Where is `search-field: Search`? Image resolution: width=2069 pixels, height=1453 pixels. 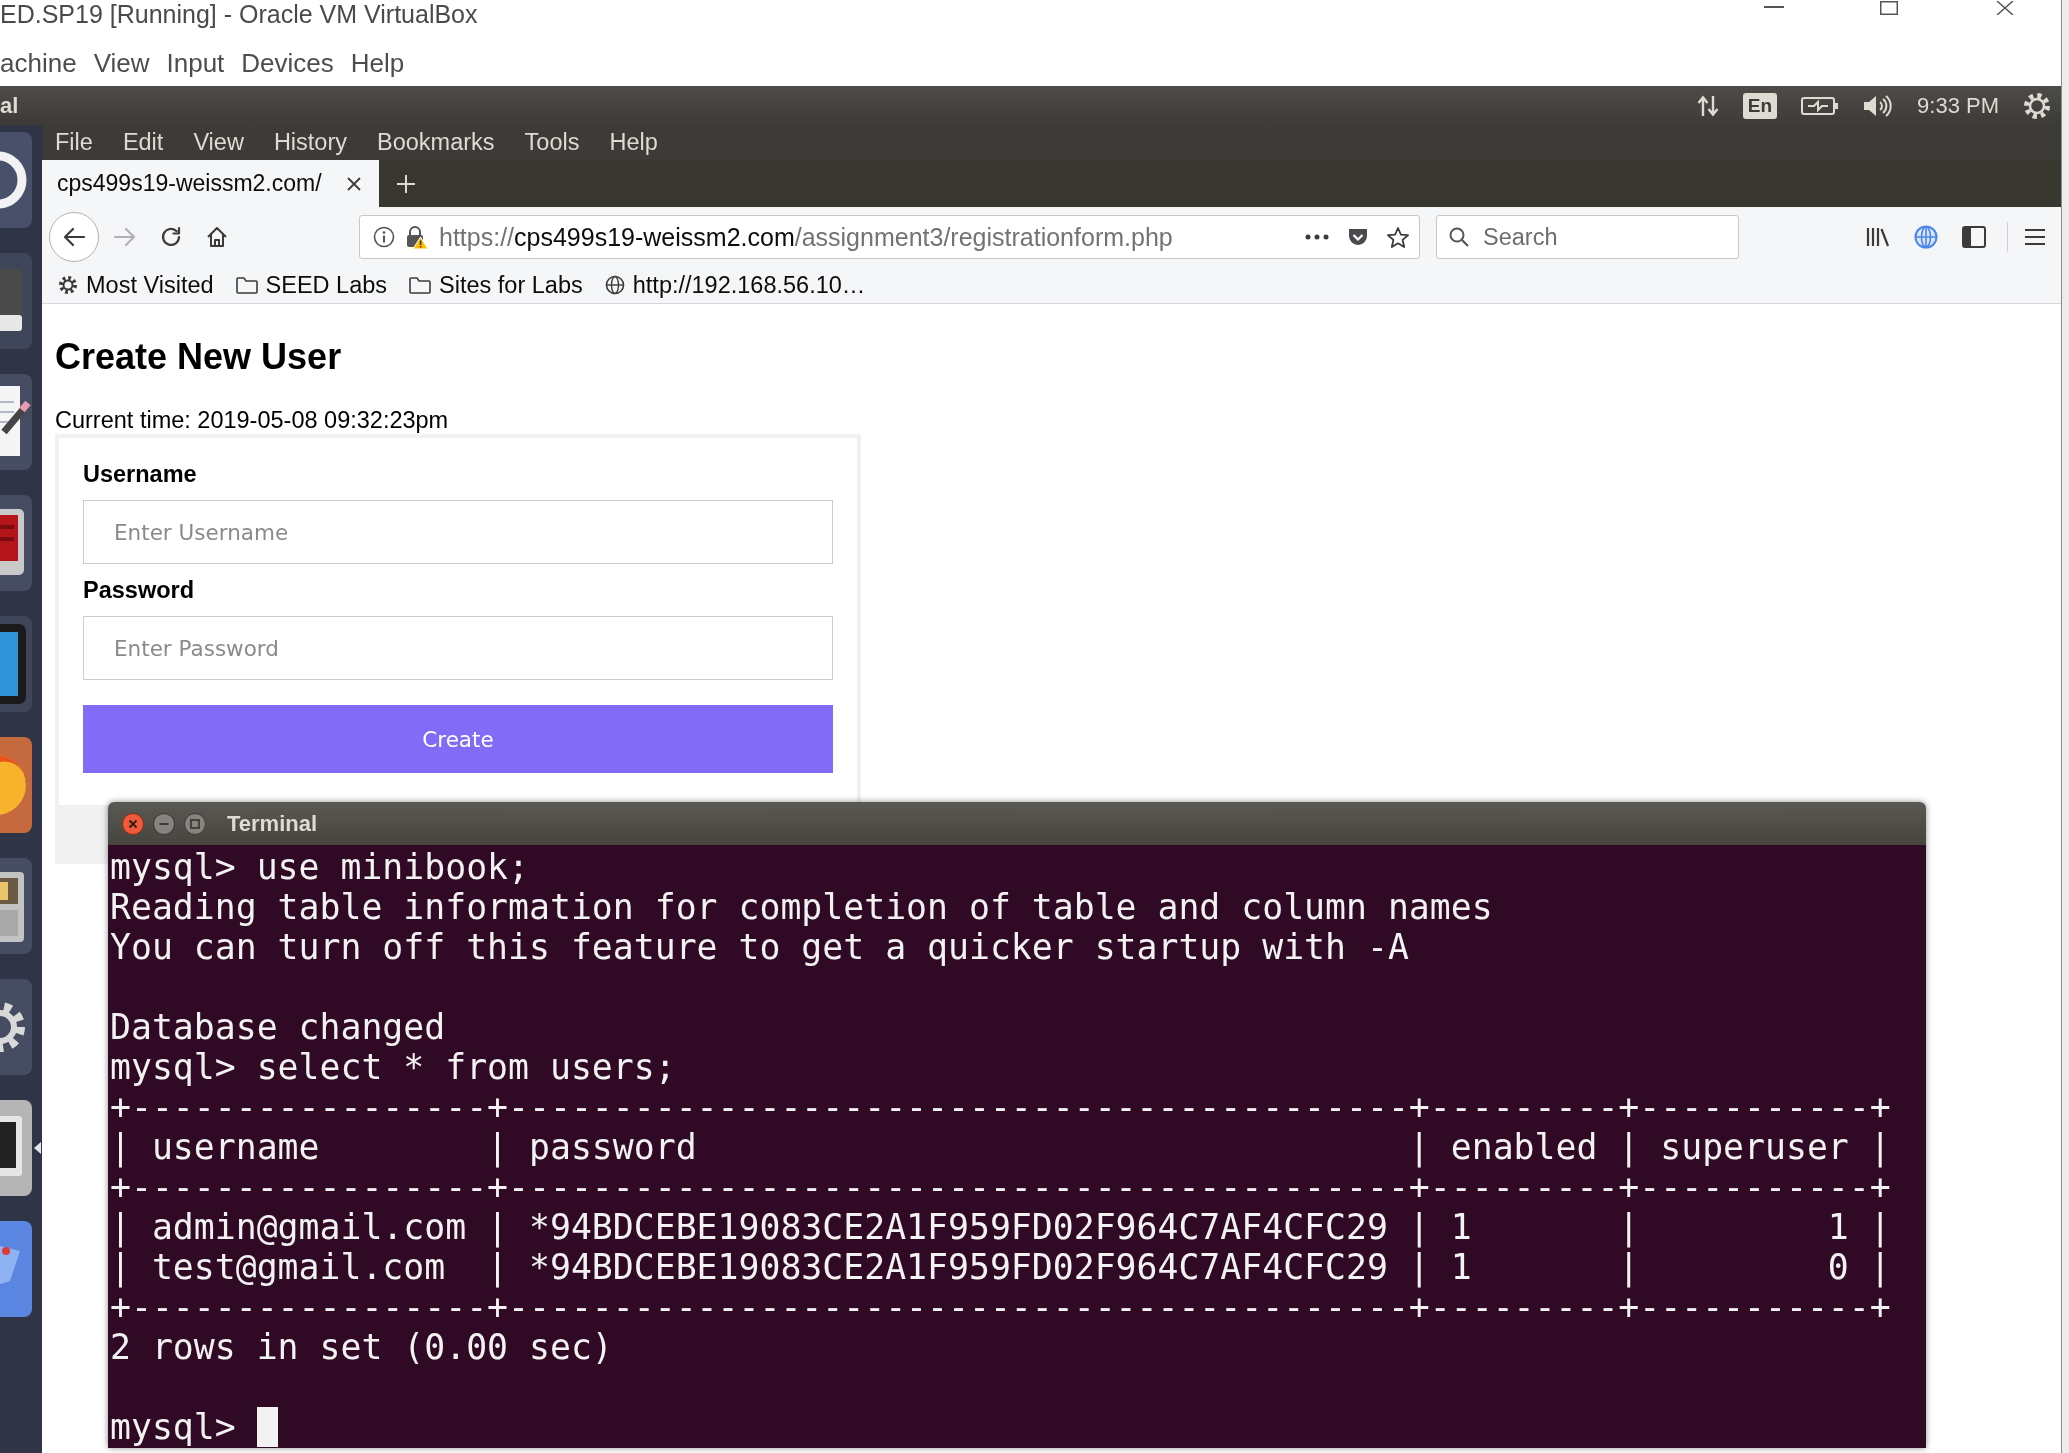 search-field: Search is located at coordinates (1587, 237).